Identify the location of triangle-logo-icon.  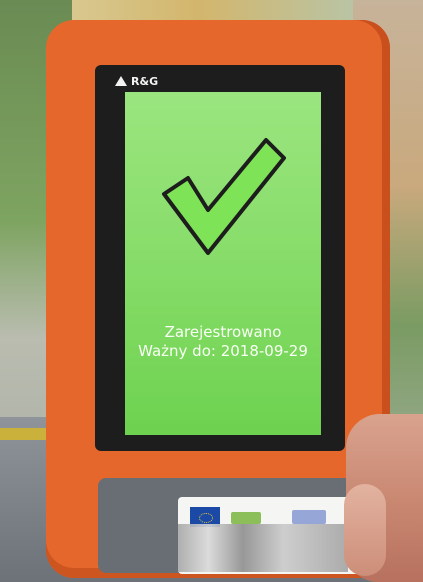
(121, 81).